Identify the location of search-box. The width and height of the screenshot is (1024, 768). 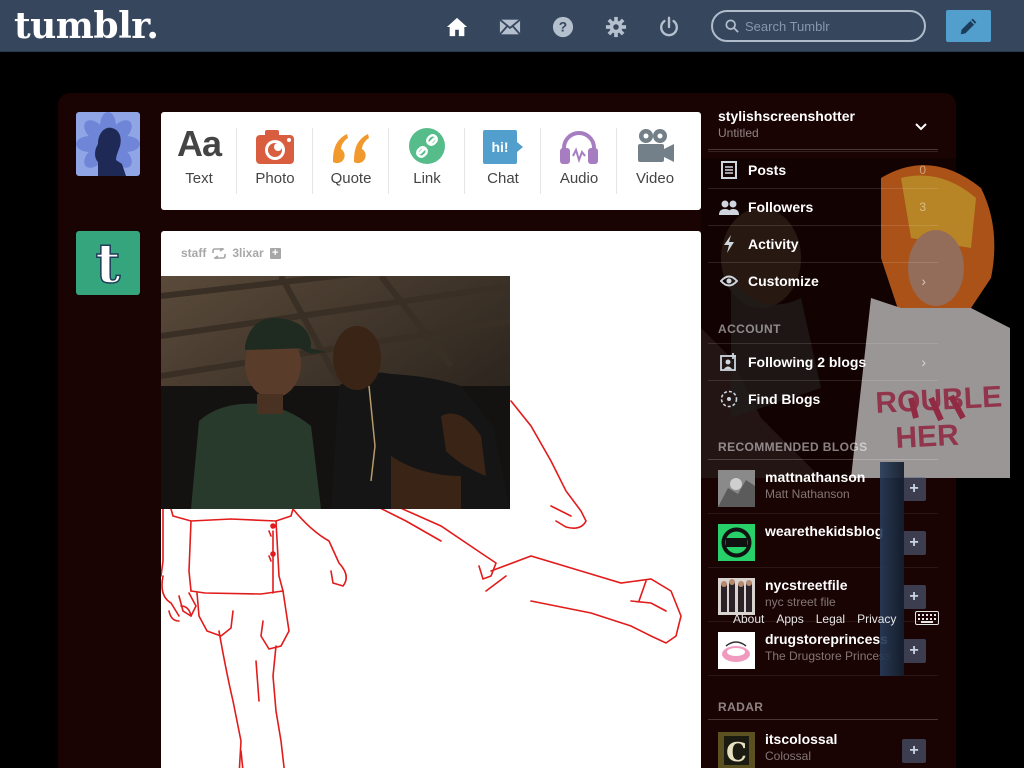
(818, 26).